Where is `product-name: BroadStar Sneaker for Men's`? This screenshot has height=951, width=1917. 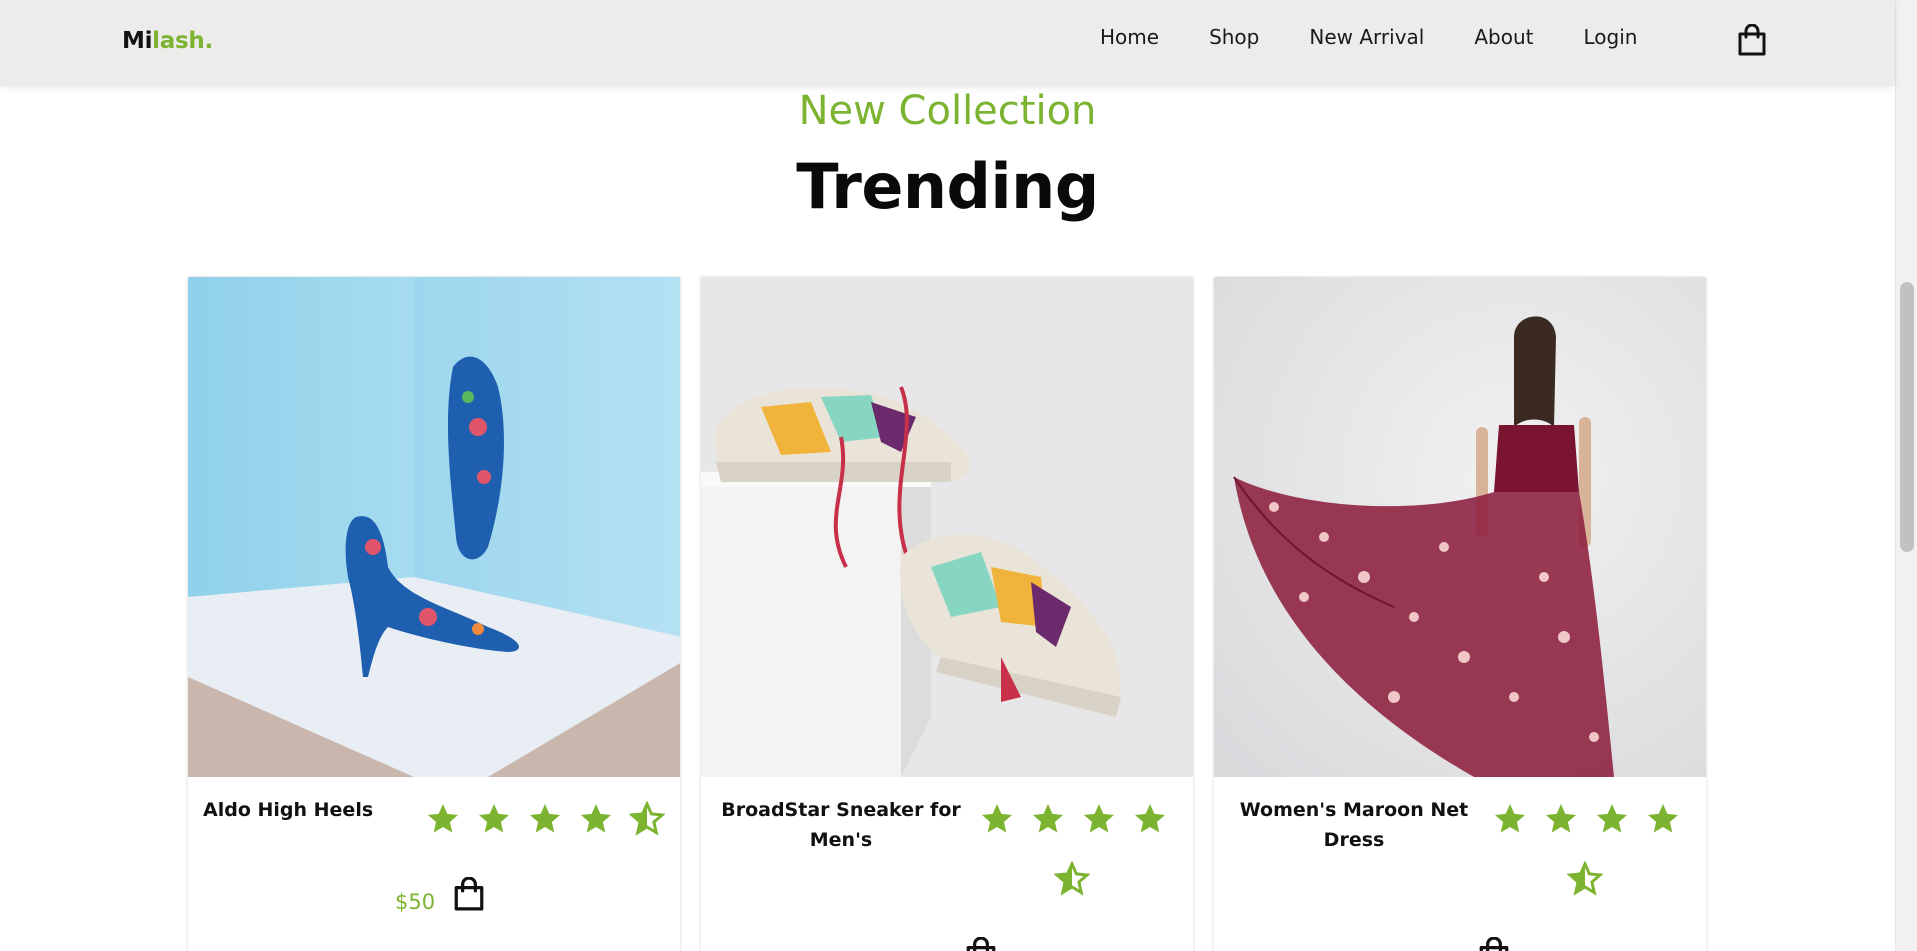 product-name: BroadStar Sneaker for Men's is located at coordinates (841, 825).